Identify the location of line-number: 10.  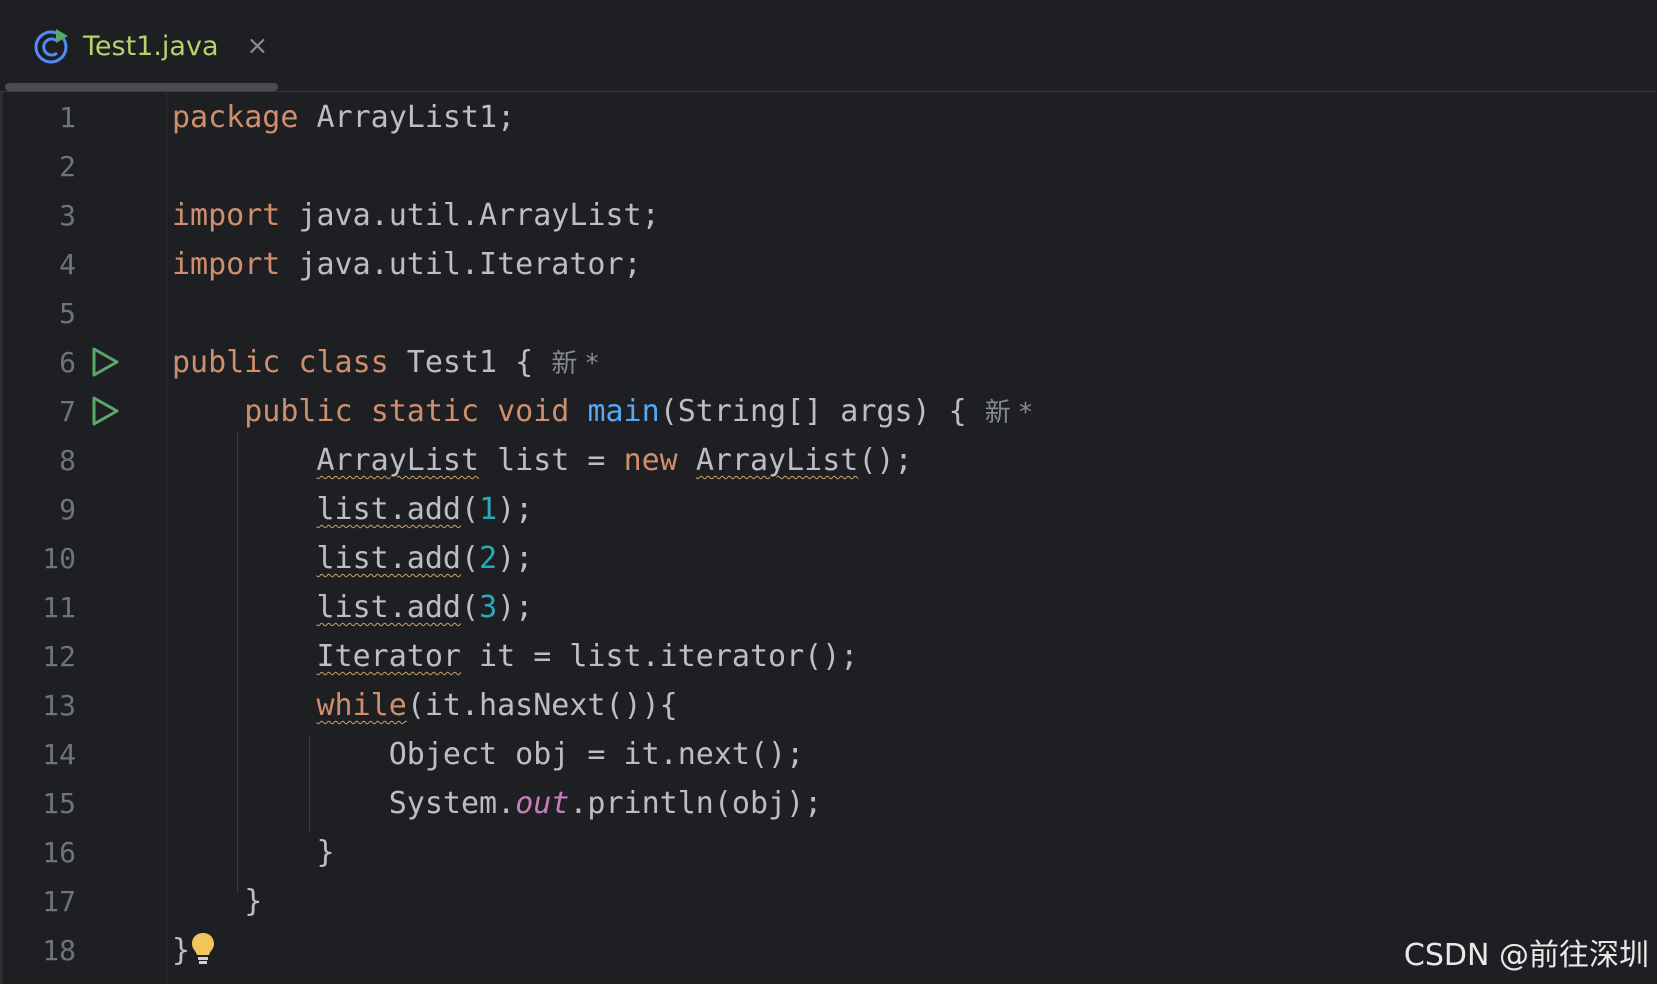
(59, 558).